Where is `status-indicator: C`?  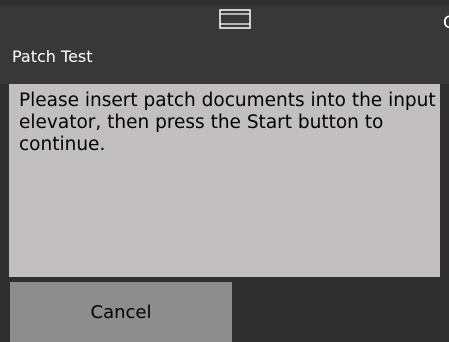 status-indicator: C is located at coordinates (446, 23).